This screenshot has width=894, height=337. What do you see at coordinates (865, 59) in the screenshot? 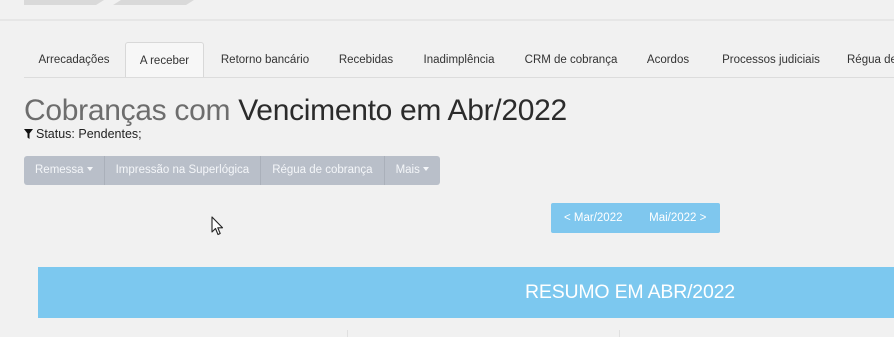
I see `tab-regua-de: Régua de` at bounding box center [865, 59].